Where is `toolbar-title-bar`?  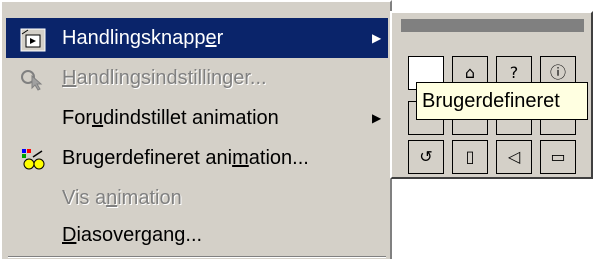 toolbar-title-bar is located at coordinates (492, 25).